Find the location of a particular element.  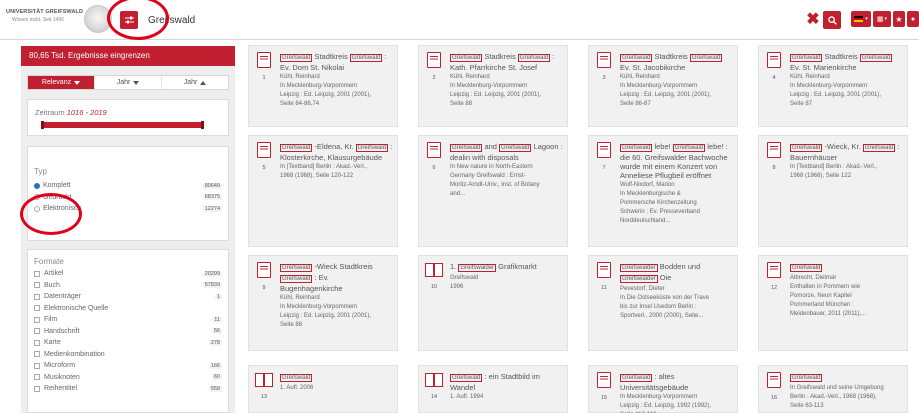

sort-label: Relevanz is located at coordinates (56, 82).